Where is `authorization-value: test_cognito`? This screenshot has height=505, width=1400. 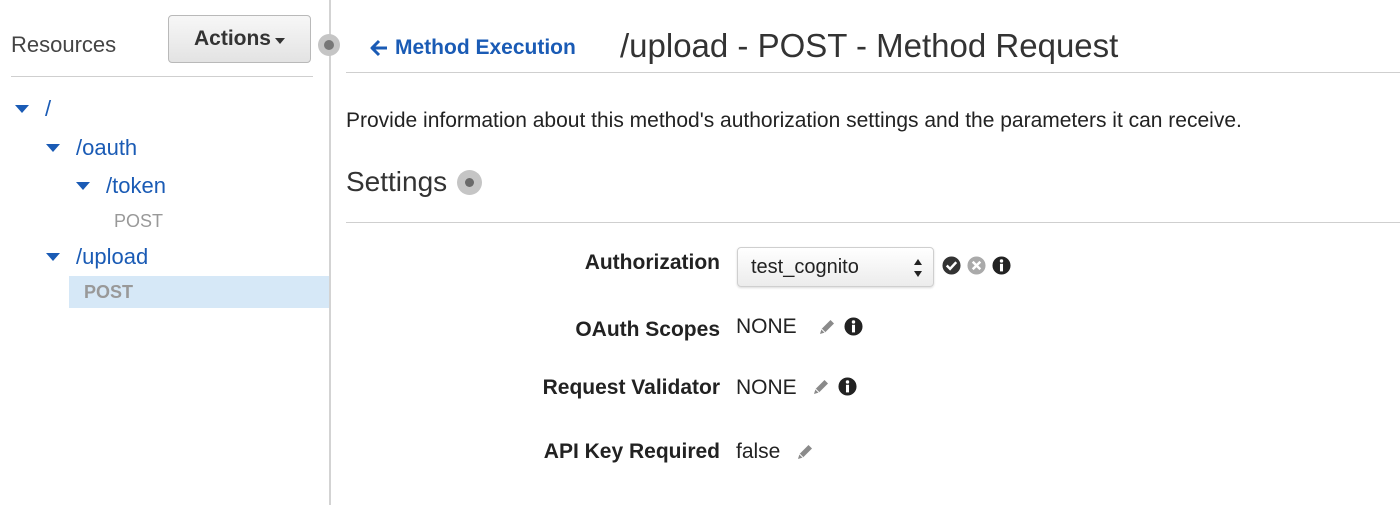
authorization-value: test_cognito is located at coordinates (805, 267).